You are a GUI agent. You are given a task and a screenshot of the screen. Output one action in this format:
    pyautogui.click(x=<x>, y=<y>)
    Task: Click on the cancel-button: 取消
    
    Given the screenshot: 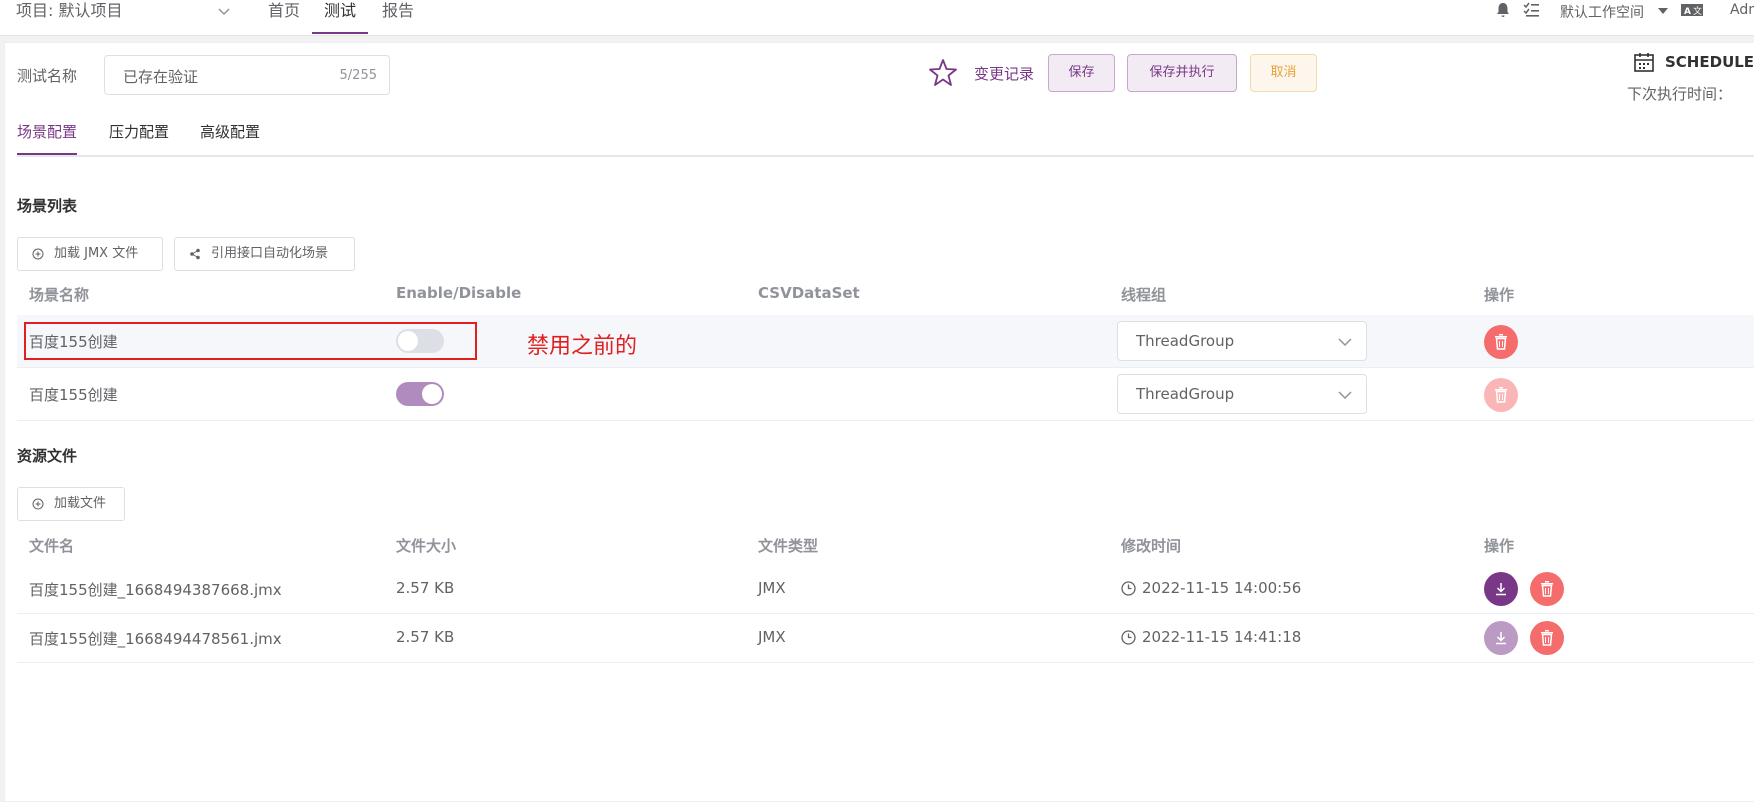 What is the action you would take?
    pyautogui.click(x=1283, y=73)
    